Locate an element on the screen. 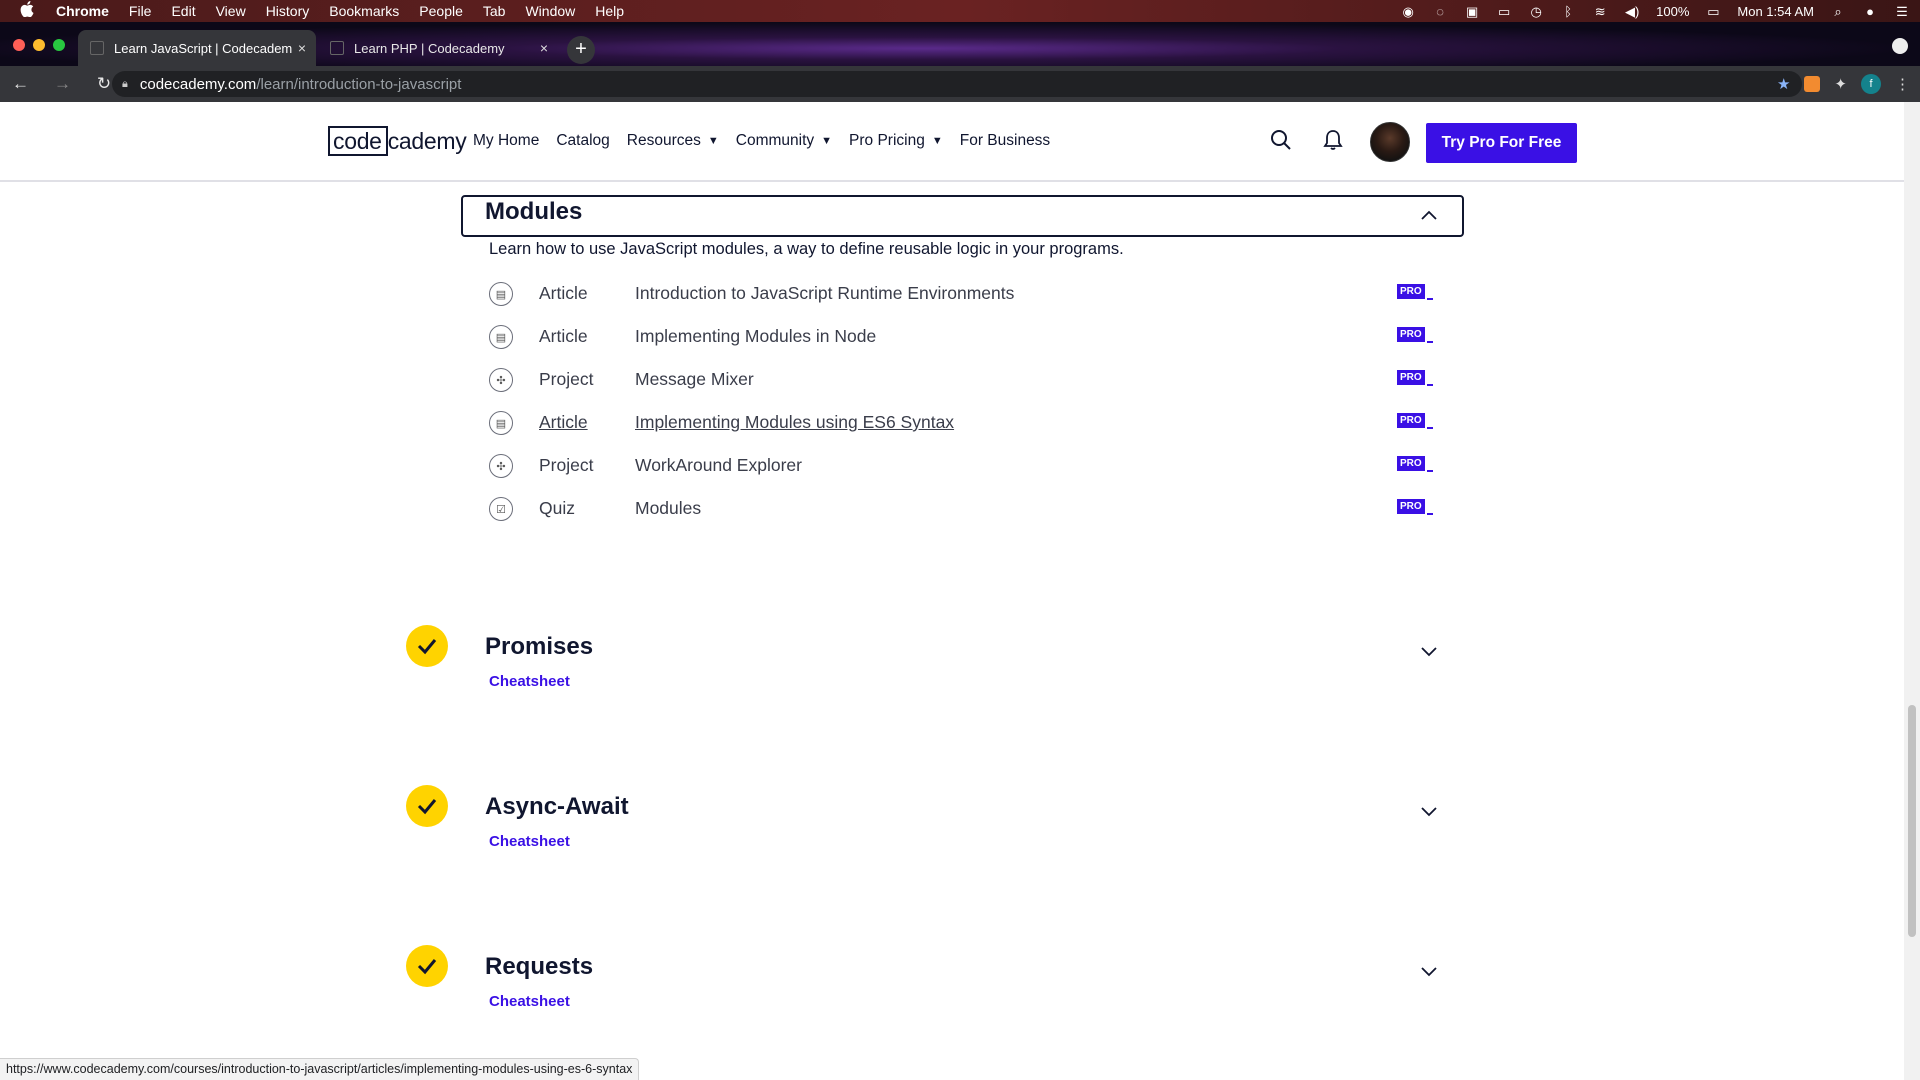  nav-catalog: Catalog is located at coordinates (582, 141).